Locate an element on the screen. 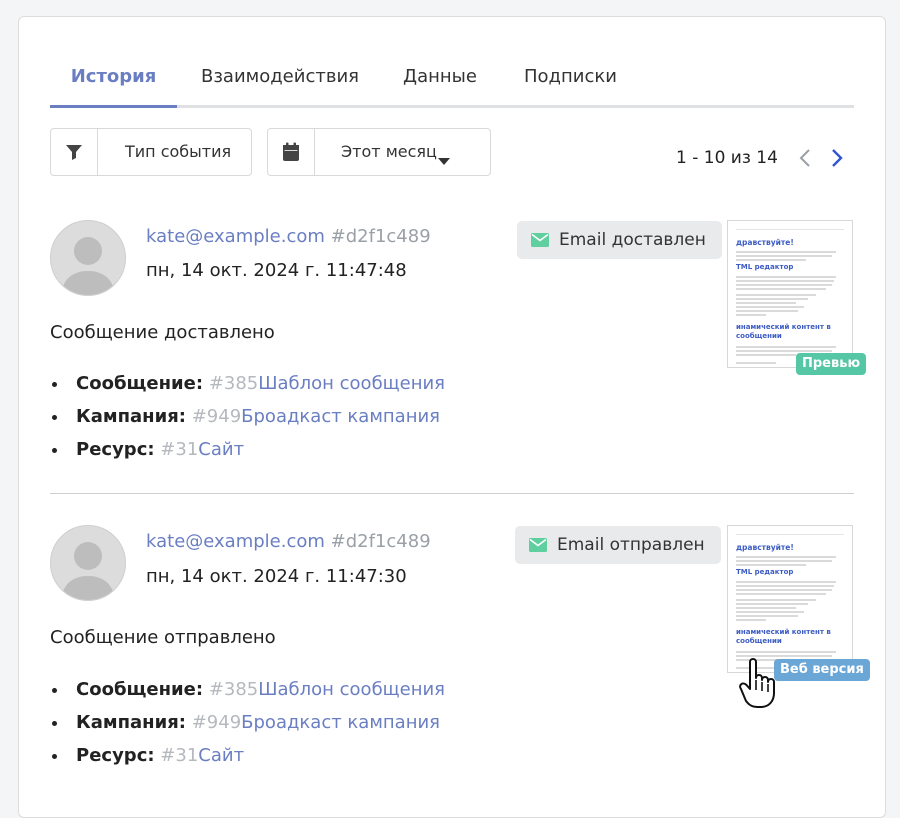 This screenshot has width=900, height=818. pagination-text: 1 - 10 из 14 is located at coordinates (727, 158).